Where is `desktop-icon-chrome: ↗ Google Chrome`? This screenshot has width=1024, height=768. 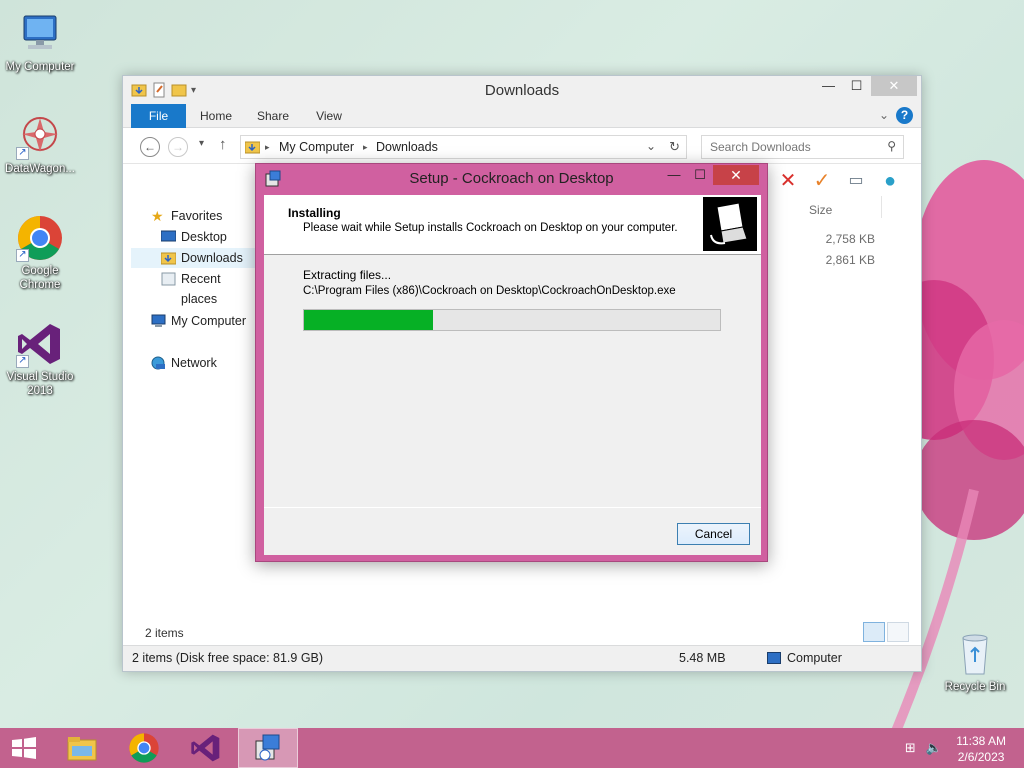
desktop-icon-chrome: ↗ Google Chrome is located at coordinates (40, 253).